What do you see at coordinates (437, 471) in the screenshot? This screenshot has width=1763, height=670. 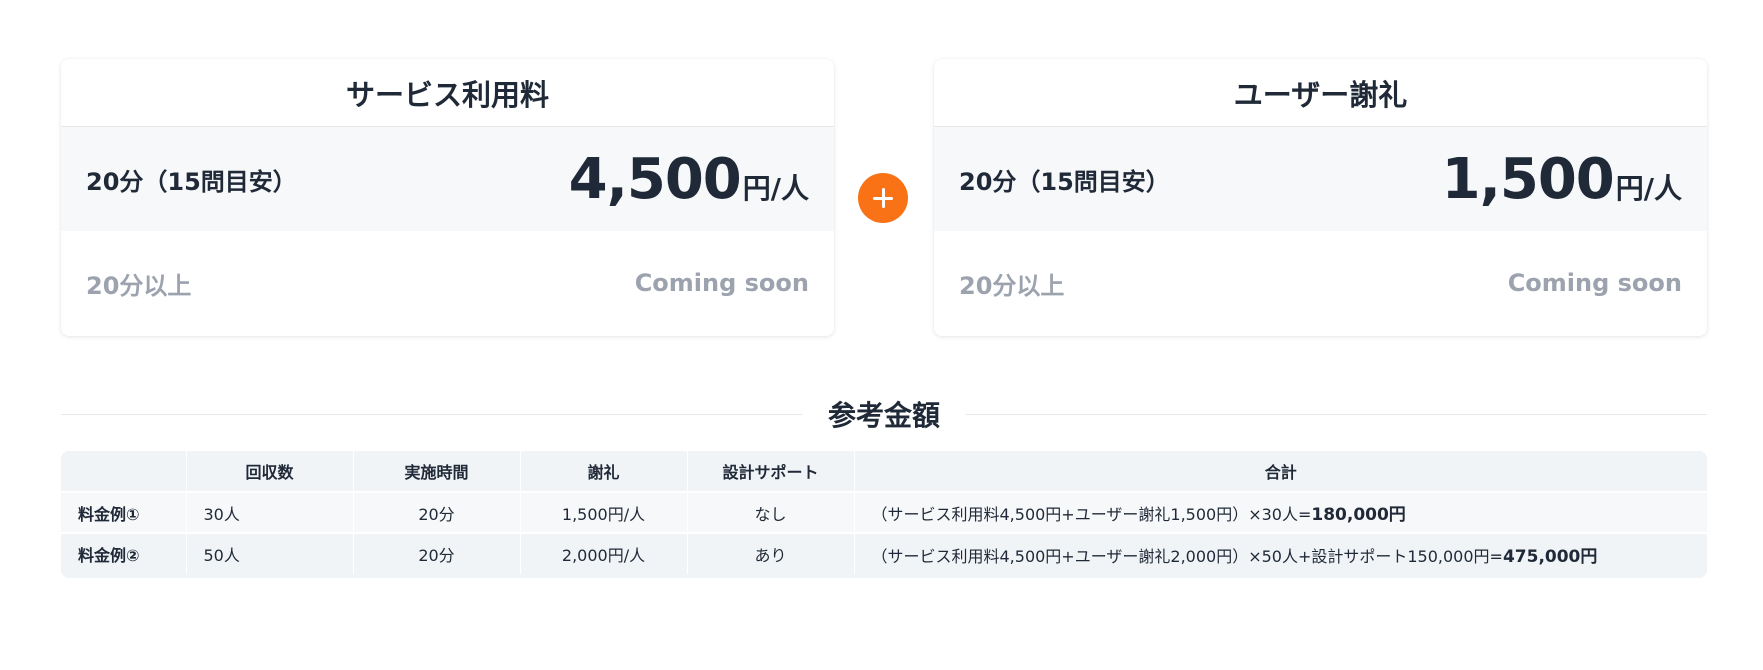 I see `header-cell-time: 実施時間` at bounding box center [437, 471].